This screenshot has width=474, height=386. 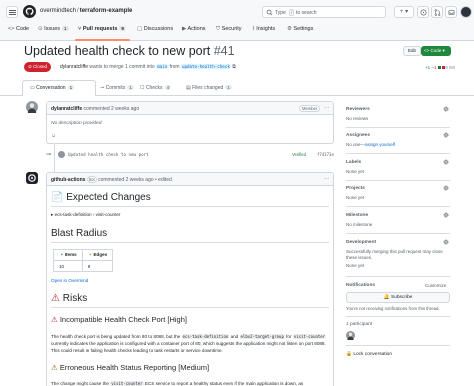 I want to click on sidebar-labels: Labels None yet, so click(x=398, y=167).